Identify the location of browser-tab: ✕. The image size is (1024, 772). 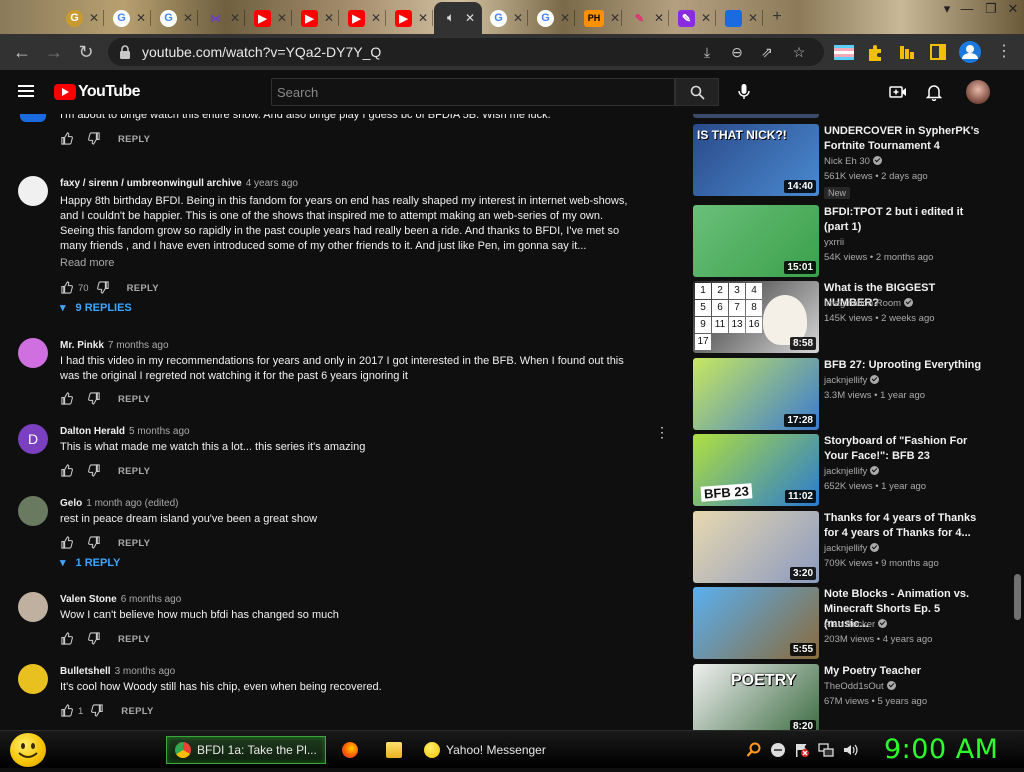
(740, 18).